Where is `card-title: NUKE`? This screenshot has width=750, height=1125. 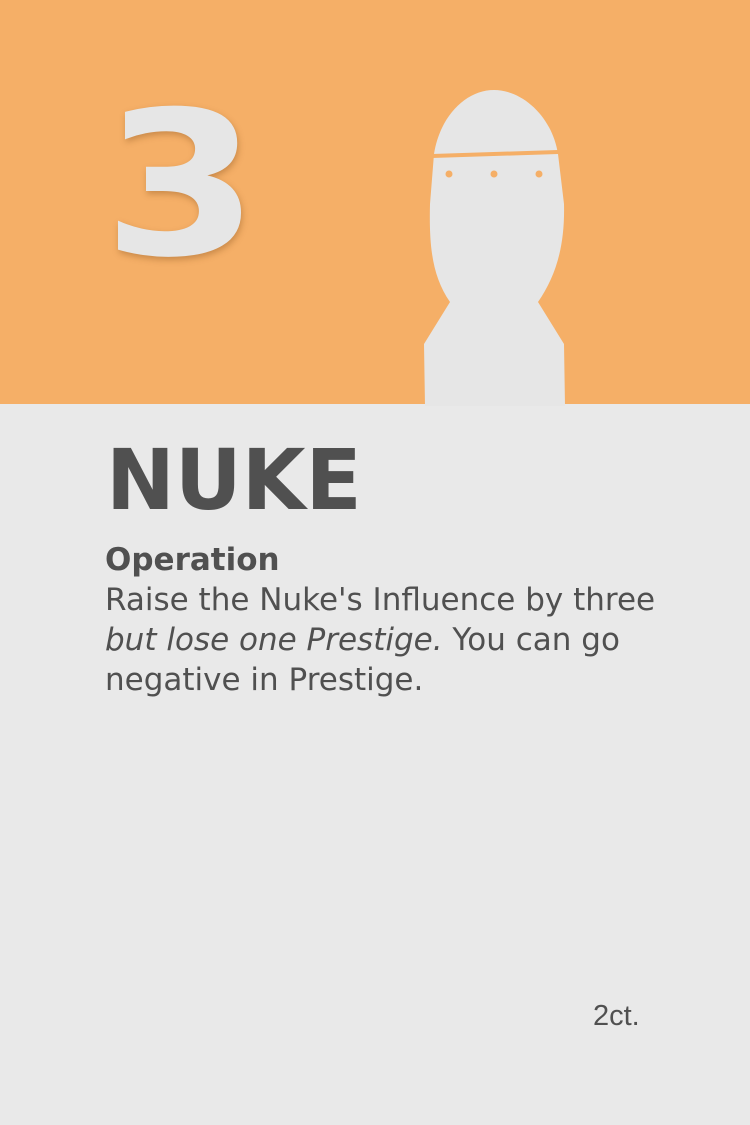 card-title: NUKE is located at coordinates (234, 480).